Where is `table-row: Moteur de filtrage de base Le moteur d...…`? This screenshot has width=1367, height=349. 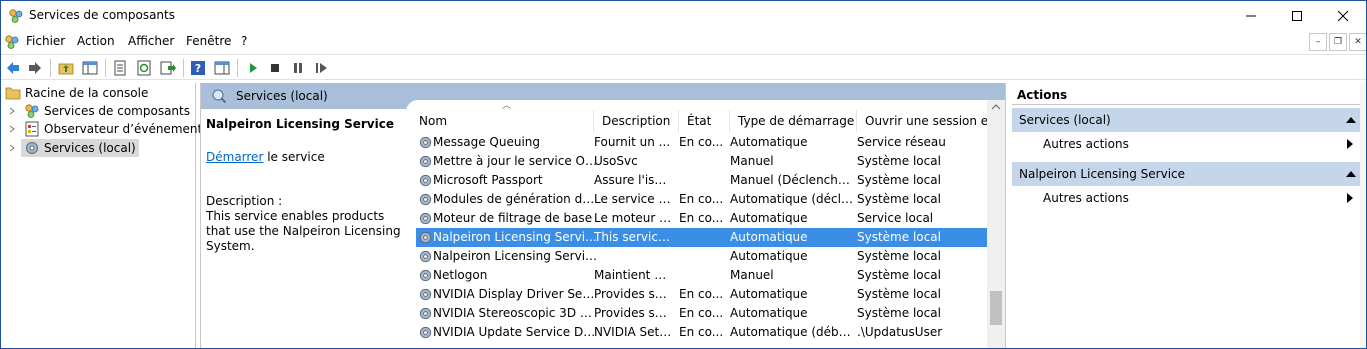
table-row: Moteur de filtrage de base Le moteur d...… is located at coordinates (702, 218).